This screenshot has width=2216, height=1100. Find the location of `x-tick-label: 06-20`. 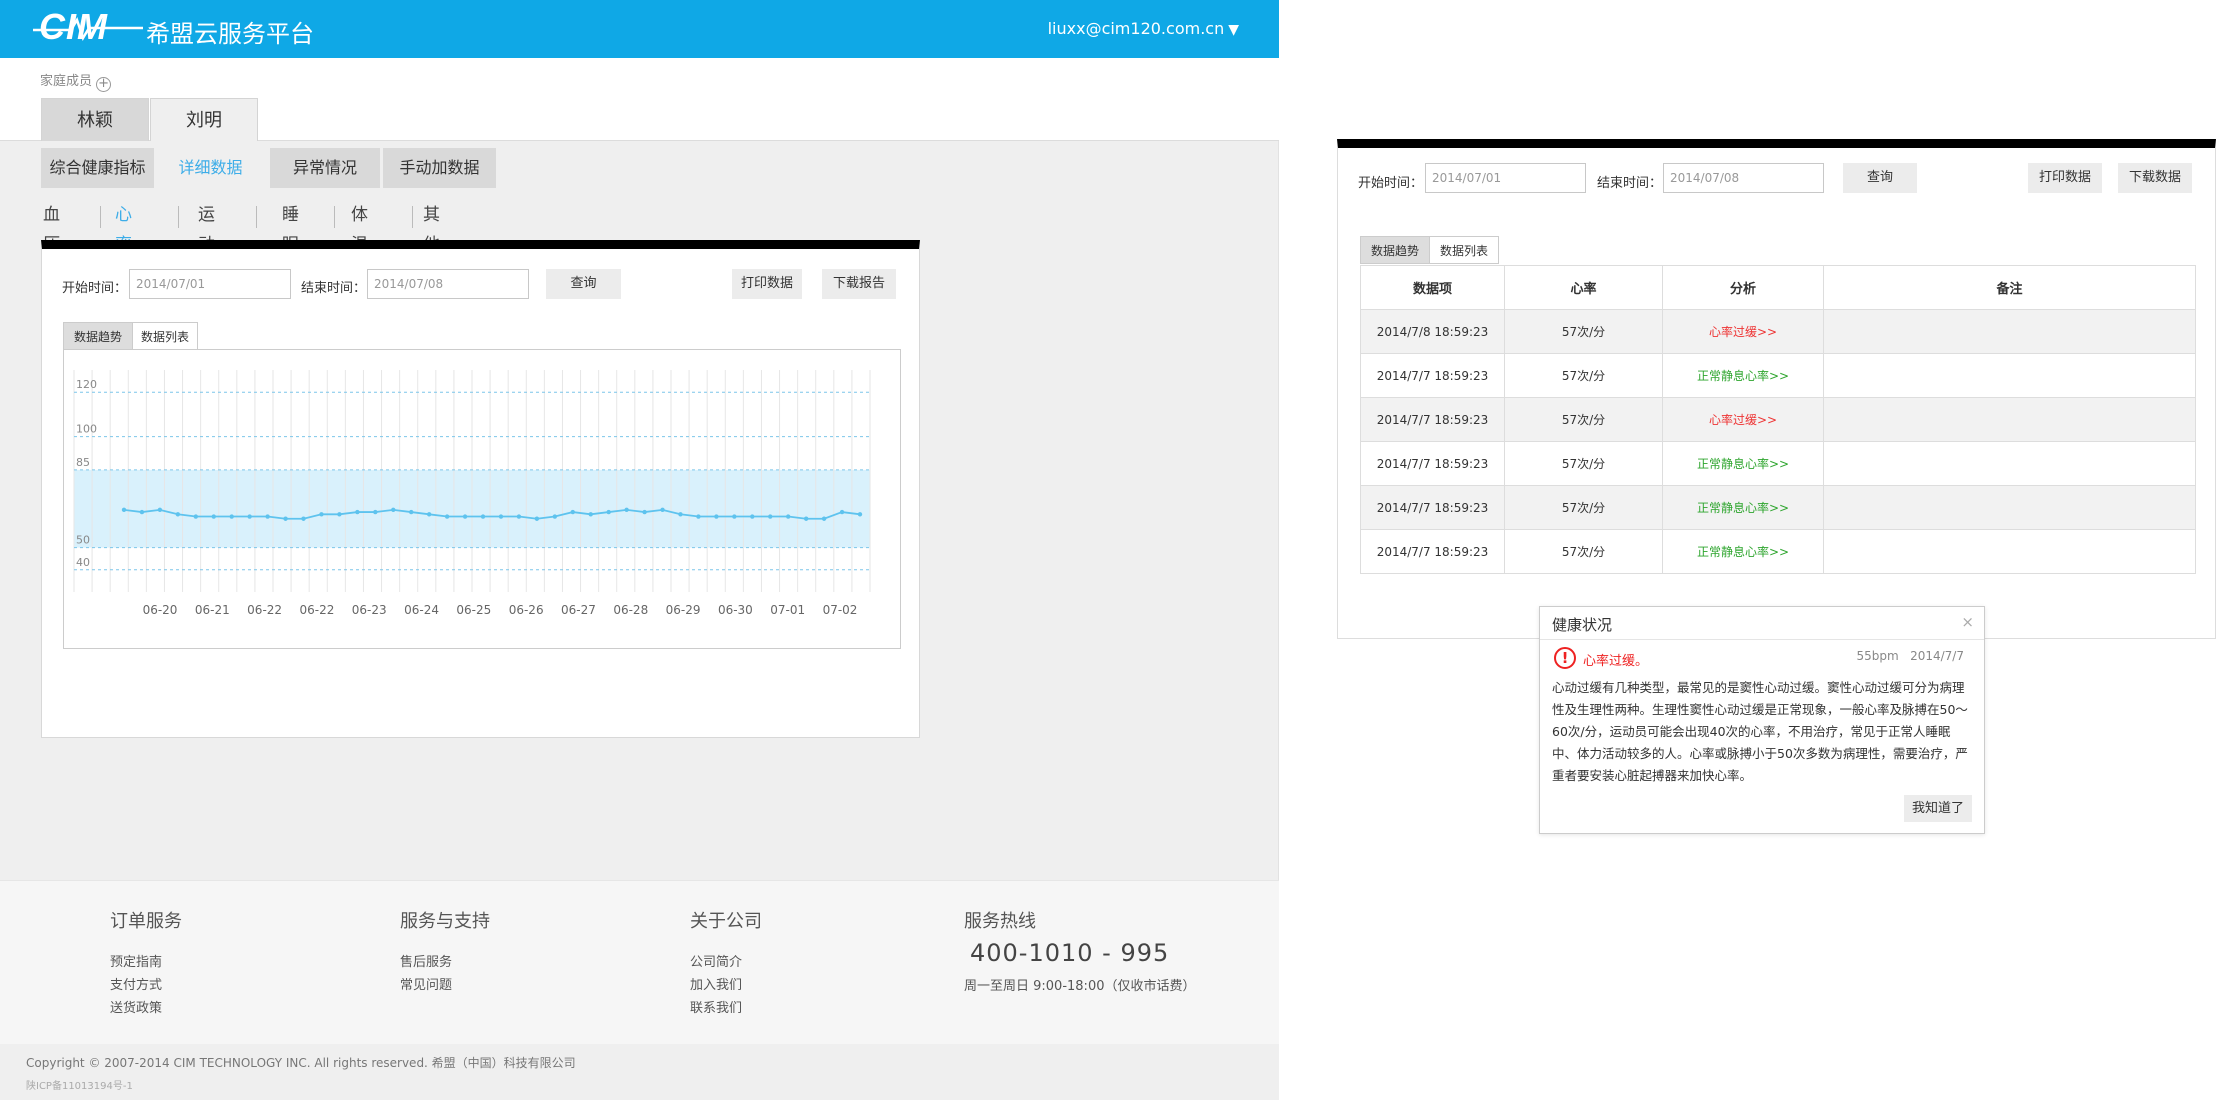

x-tick-label: 06-20 is located at coordinates (160, 610).